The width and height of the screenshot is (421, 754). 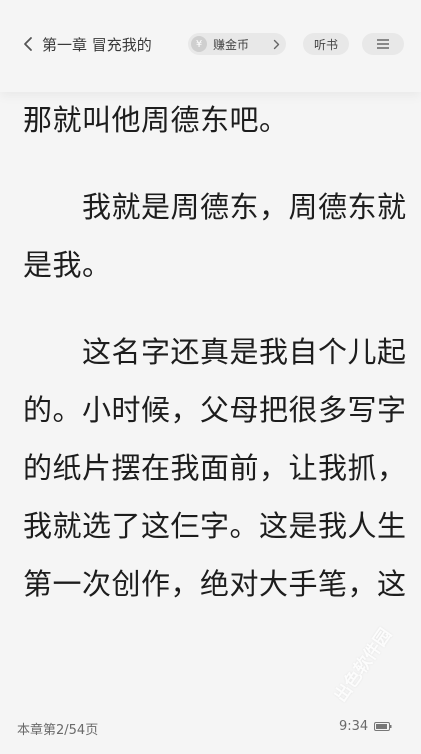 What do you see at coordinates (215, 468) in the screenshot?
I see `text-line: 的纸片摆在我面前，让我抓，` at bounding box center [215, 468].